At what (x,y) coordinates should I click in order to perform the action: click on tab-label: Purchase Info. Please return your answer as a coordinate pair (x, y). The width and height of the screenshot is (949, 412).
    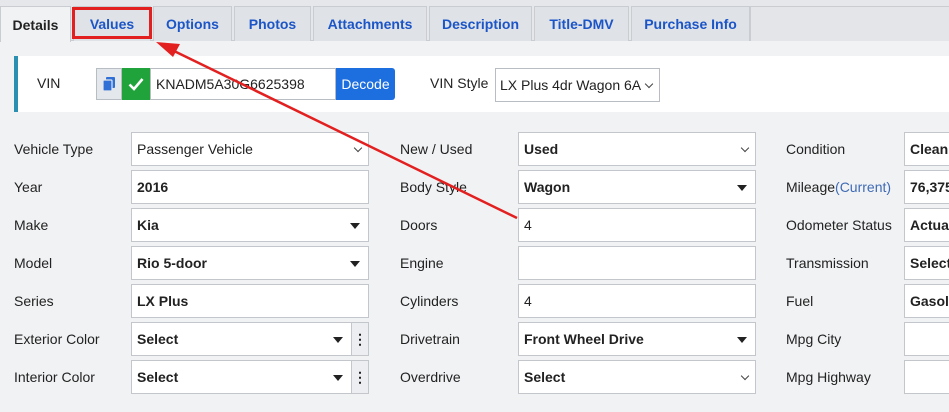
    Looking at the image, I should click on (690, 24).